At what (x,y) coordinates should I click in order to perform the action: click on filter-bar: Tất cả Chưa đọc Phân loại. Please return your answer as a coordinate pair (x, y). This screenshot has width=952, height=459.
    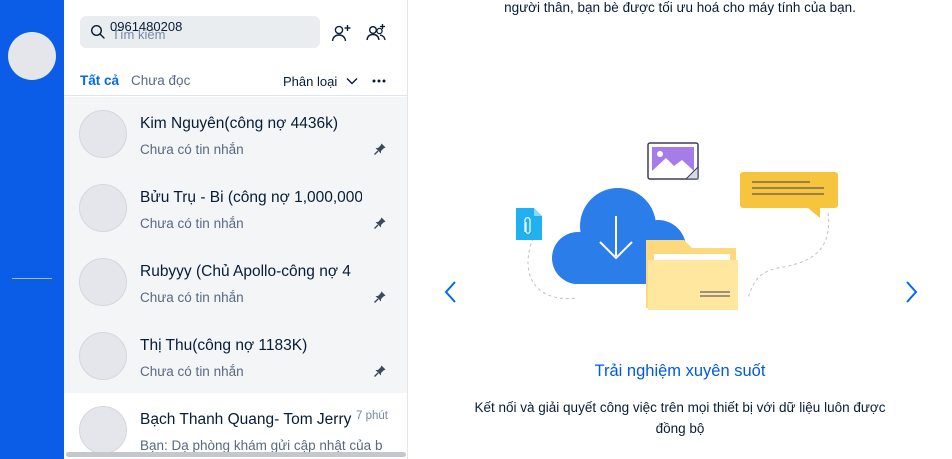
    Looking at the image, I should click on (235, 80).